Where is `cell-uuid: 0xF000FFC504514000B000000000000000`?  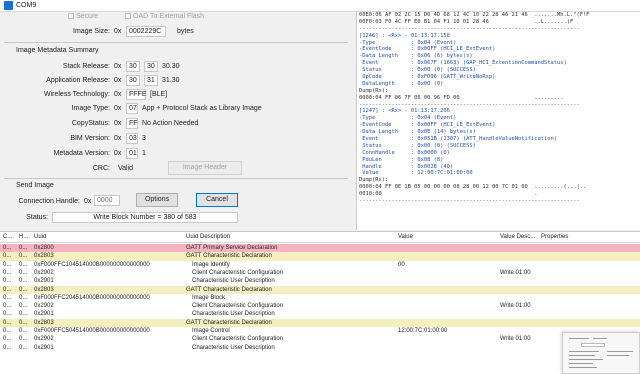 cell-uuid: 0xF000FFC504514000B000000000000000 is located at coordinates (92, 331).